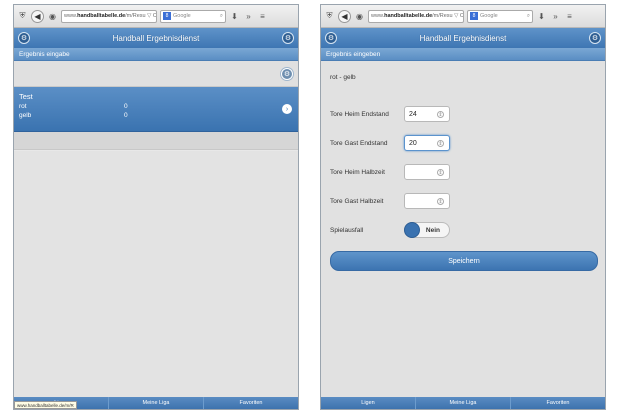 The width and height of the screenshot is (617, 414). What do you see at coordinates (156, 115) in the screenshot?
I see `team-row: gelb 0` at bounding box center [156, 115].